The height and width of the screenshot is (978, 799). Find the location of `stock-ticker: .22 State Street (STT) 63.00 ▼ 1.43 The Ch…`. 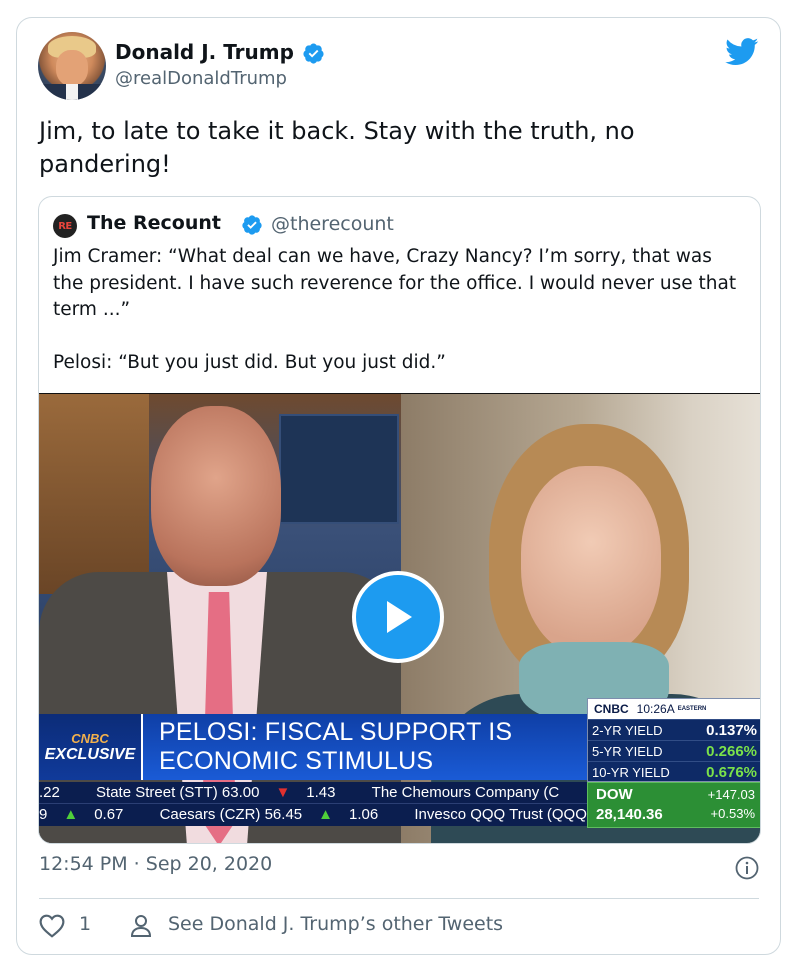

stock-ticker: .22 State Street (STT) 63.00 ▼ 1.43 The Ch… is located at coordinates (313, 804).